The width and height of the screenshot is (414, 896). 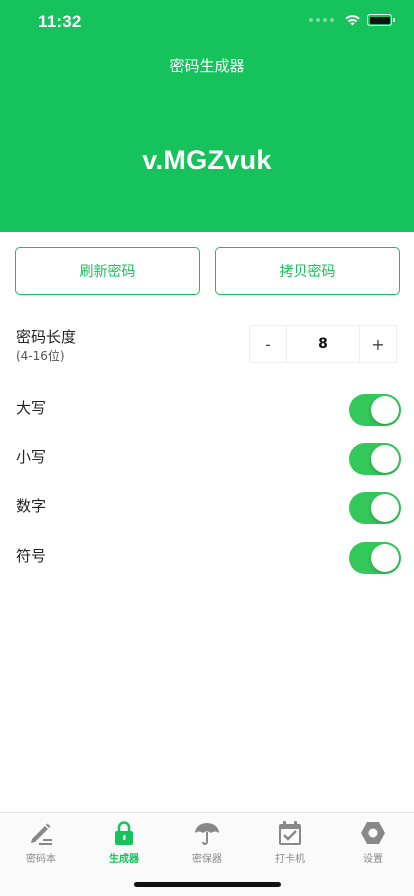 I want to click on refresh-password-button: 刷新密码, so click(x=107, y=271).